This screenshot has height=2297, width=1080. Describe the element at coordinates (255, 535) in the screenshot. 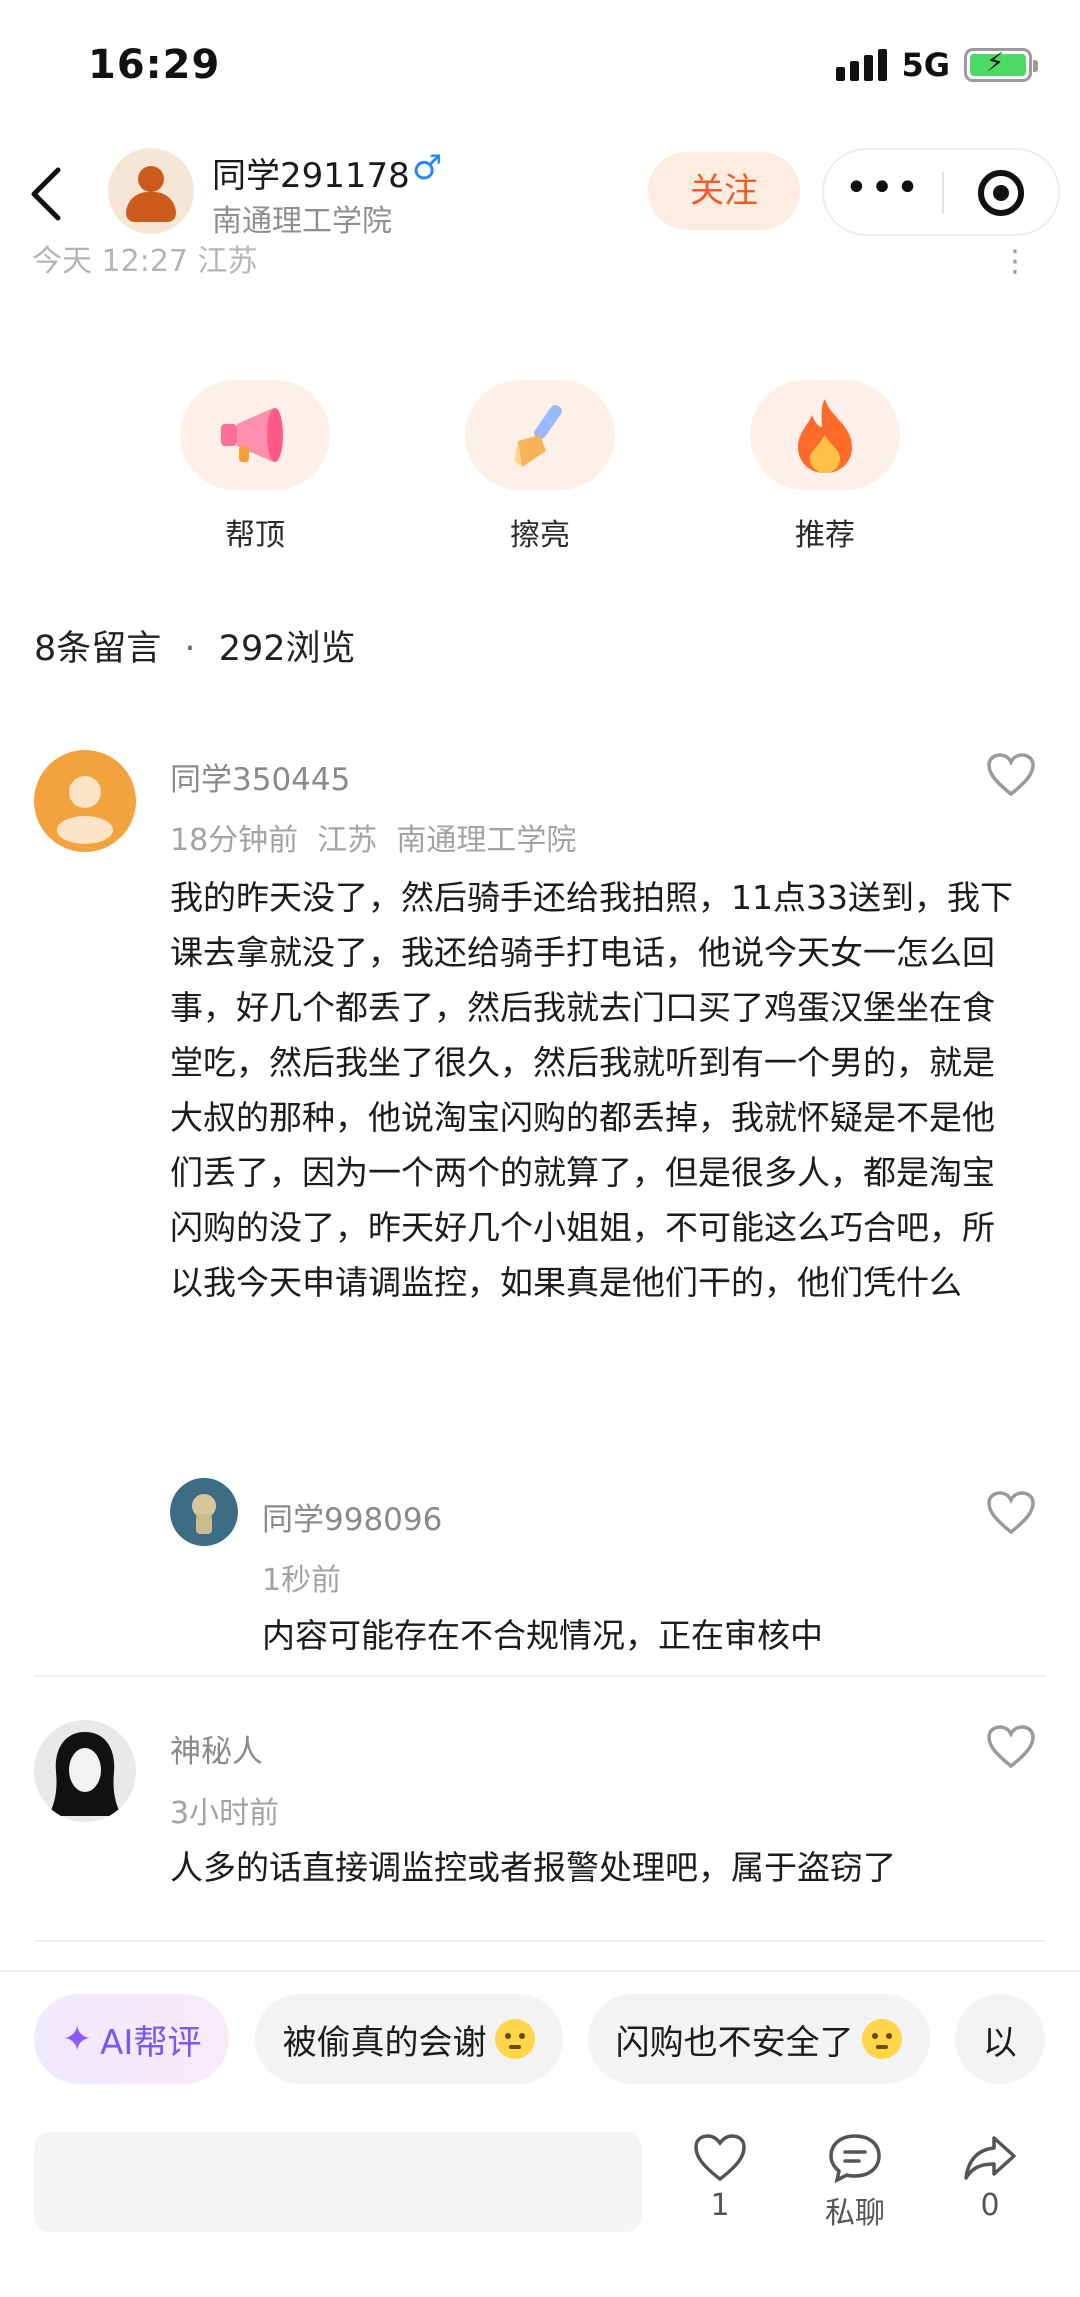

I see `boost-label: 帮顶` at that location.